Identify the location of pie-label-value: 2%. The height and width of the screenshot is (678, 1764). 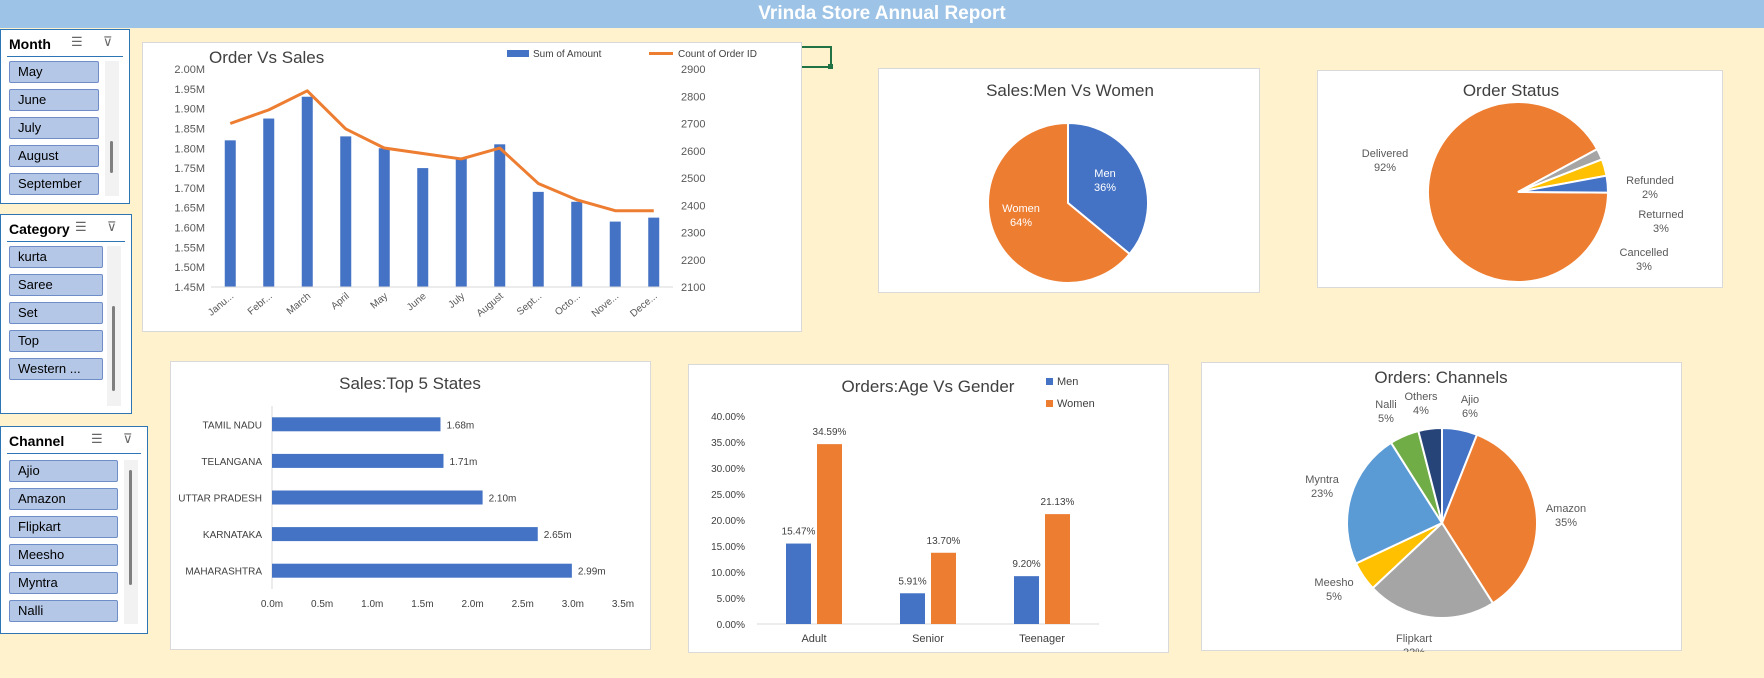
(1650, 195).